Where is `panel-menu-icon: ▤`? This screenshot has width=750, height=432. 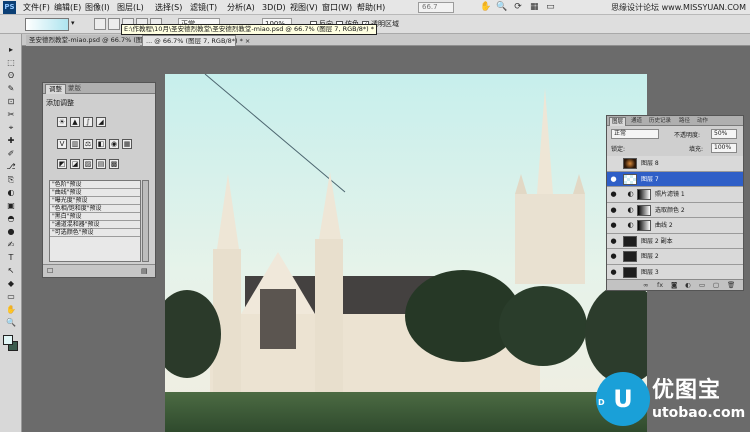 panel-menu-icon: ▤ is located at coordinates (144, 271).